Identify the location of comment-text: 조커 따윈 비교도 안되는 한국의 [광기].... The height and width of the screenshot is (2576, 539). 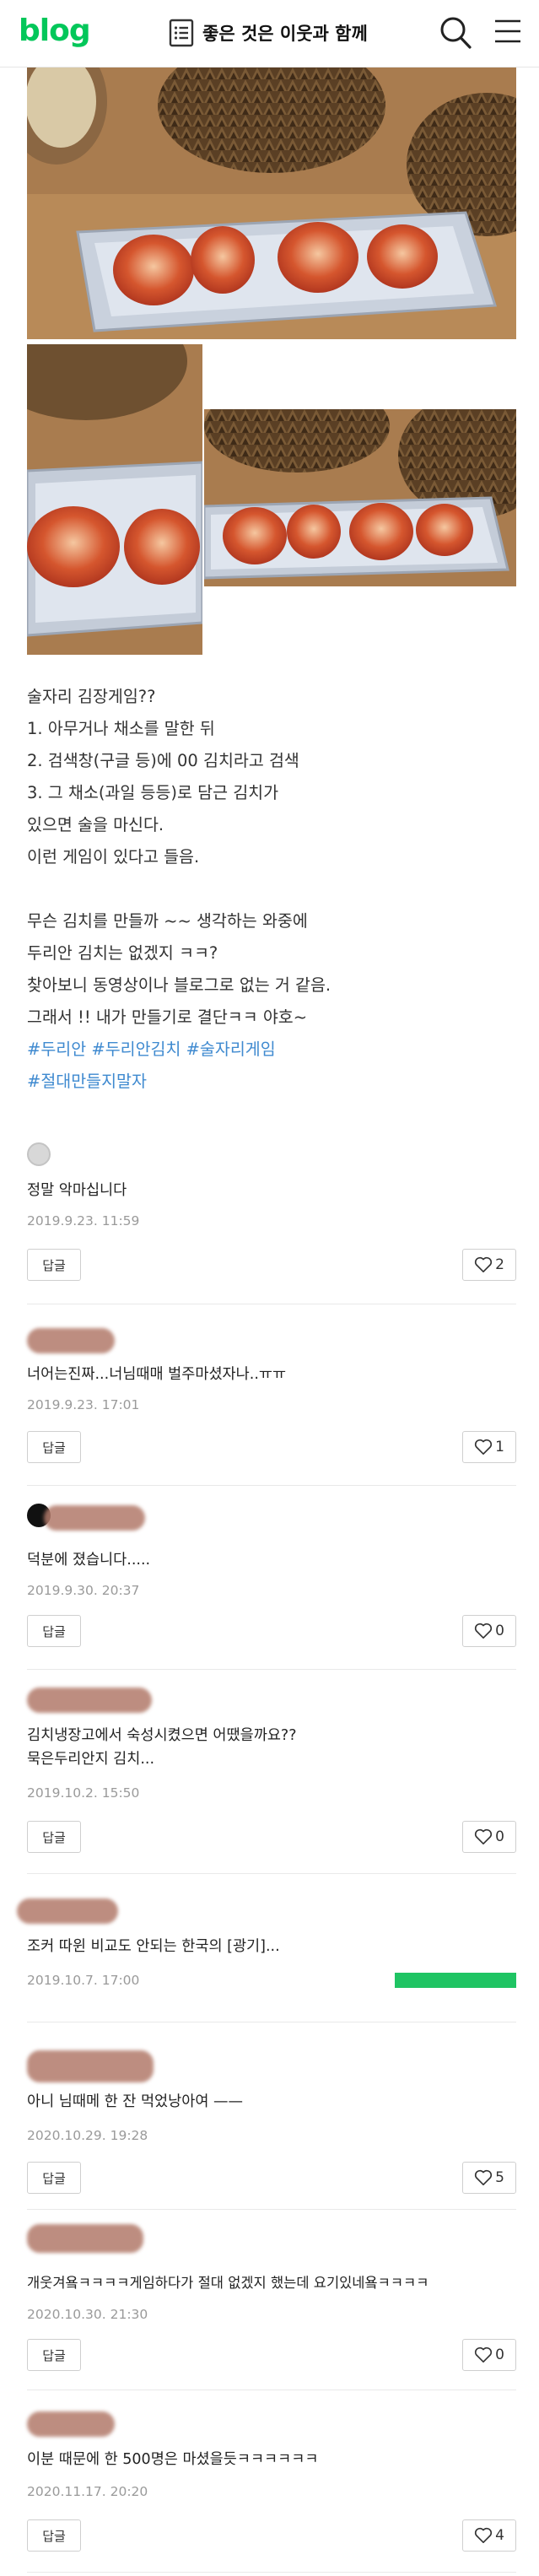
(153, 1947).